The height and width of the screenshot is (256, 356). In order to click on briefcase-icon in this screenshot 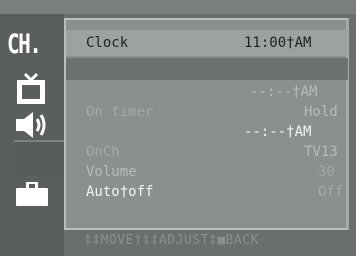, I will do `click(32, 192)`.